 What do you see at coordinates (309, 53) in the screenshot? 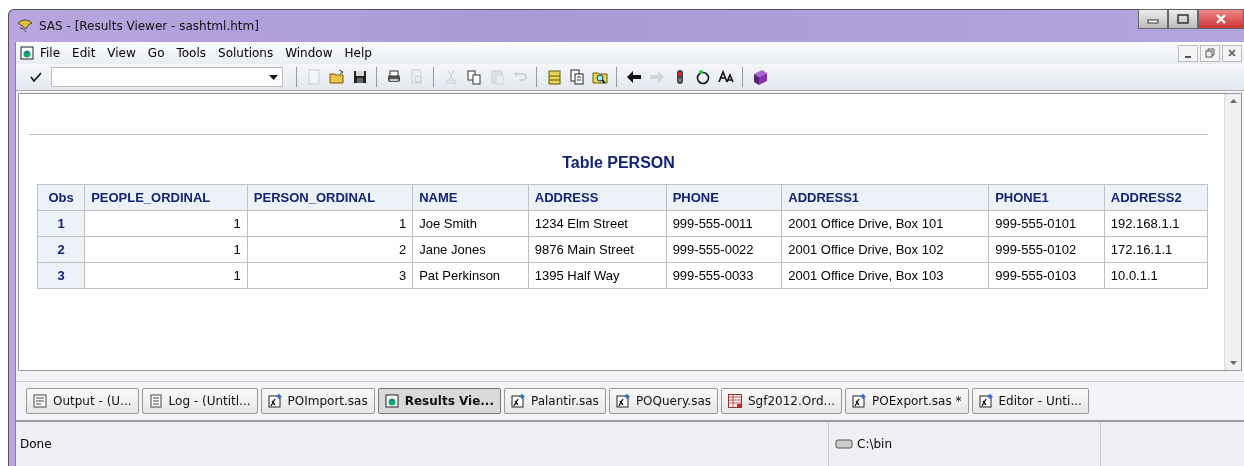
I see `menu-item: Window` at bounding box center [309, 53].